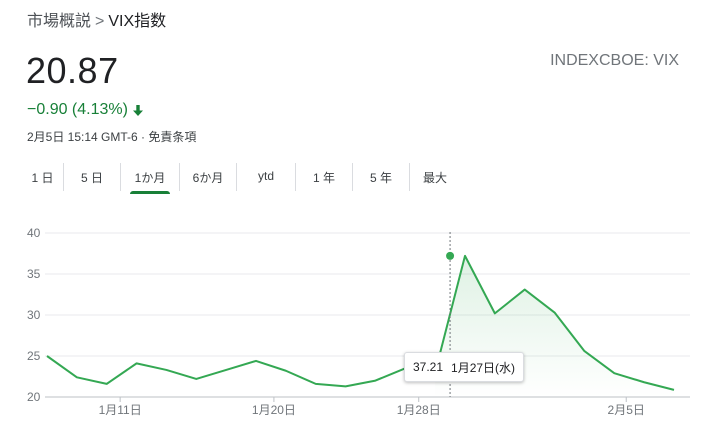 The width and height of the screenshot is (712, 434). Describe the element at coordinates (86, 137) in the screenshot. I see `quote-timestamp: 2月5日 15:14 GMT-6 ·` at that location.